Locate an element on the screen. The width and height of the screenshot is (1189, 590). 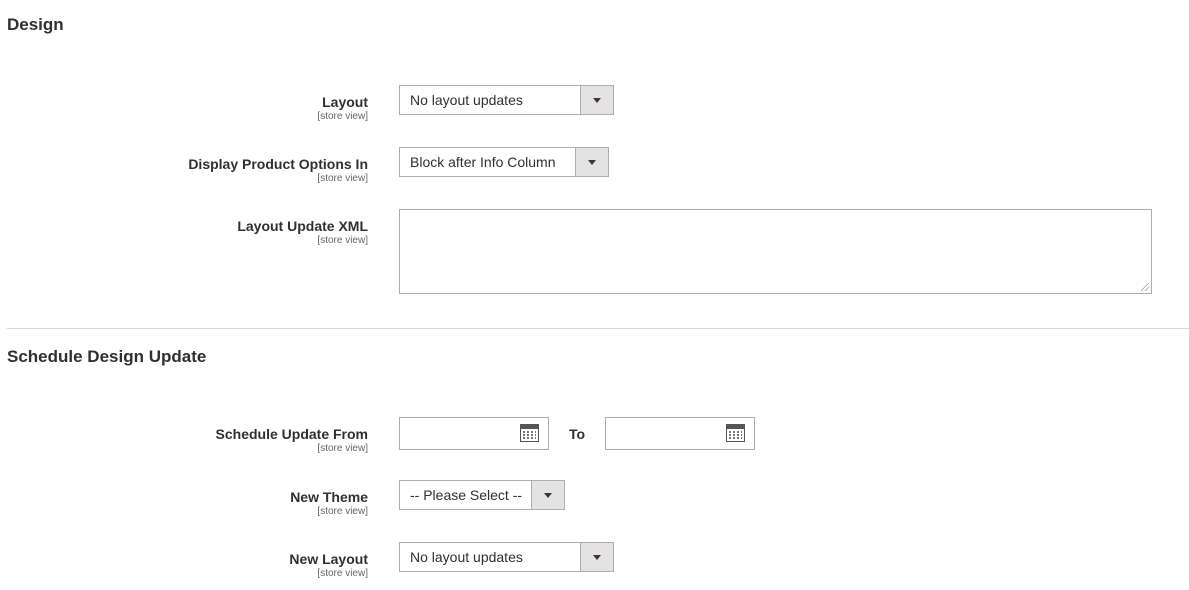
layout-select-toggle is located at coordinates (596, 100).